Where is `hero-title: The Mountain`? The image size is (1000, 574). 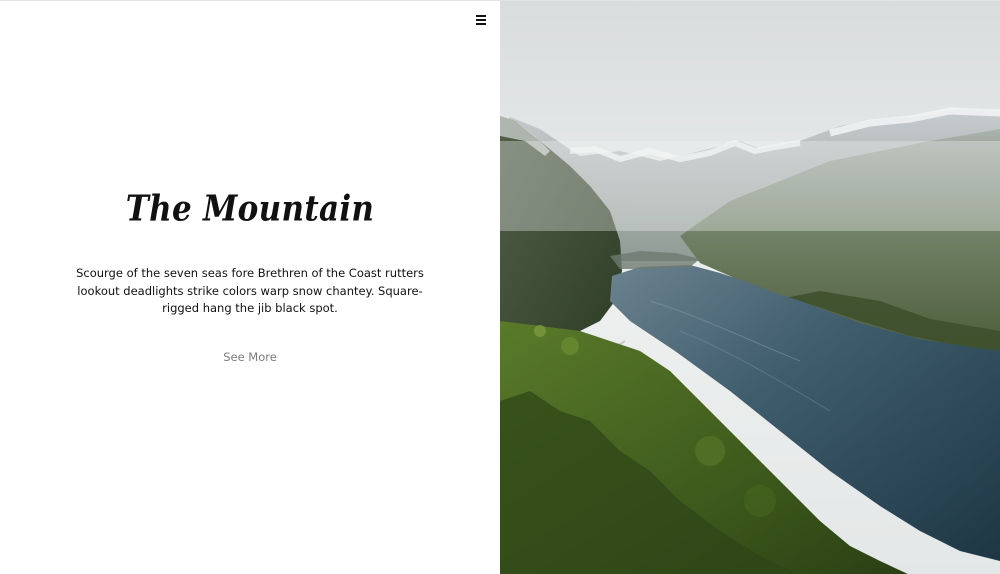
hero-title: The Mountain is located at coordinates (250, 209).